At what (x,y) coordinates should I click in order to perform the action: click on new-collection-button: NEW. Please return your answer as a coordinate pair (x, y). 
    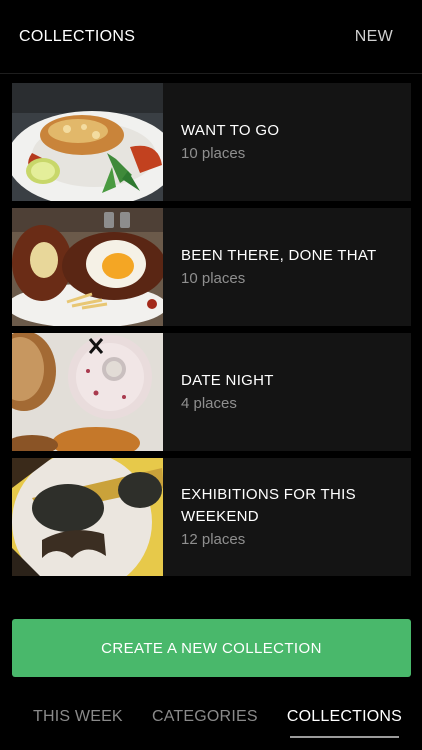
    Looking at the image, I should click on (374, 37).